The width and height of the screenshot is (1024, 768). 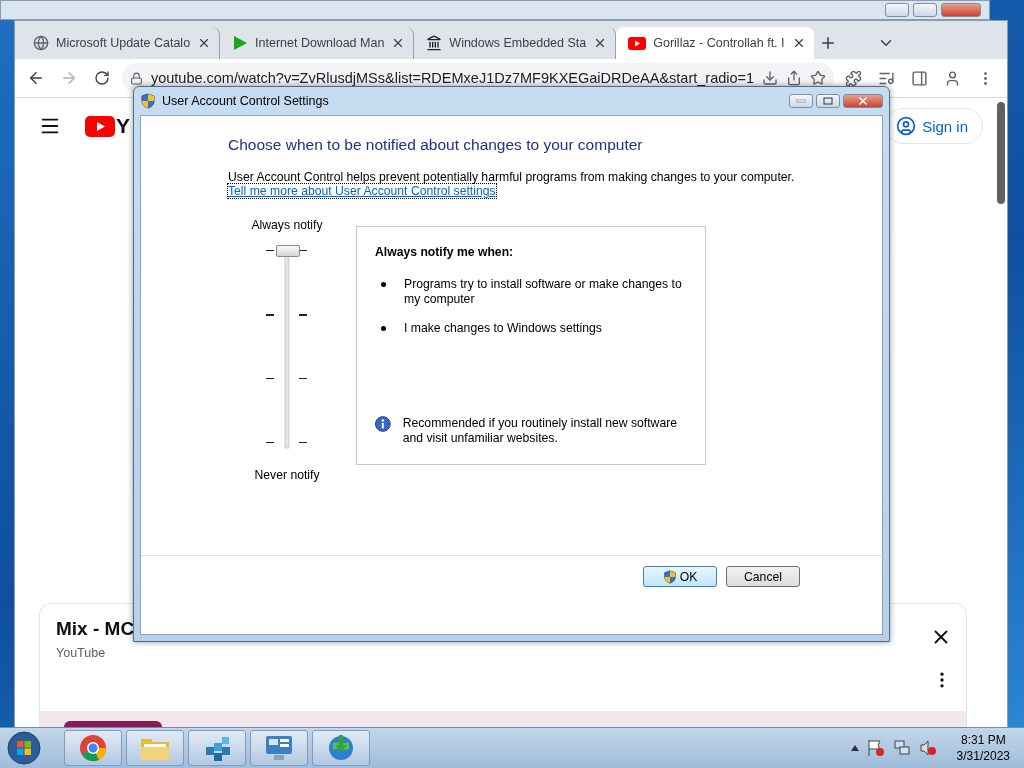 What do you see at coordinates (983, 748) in the screenshot?
I see `clock: 8:31 PM 3/31/2023` at bounding box center [983, 748].